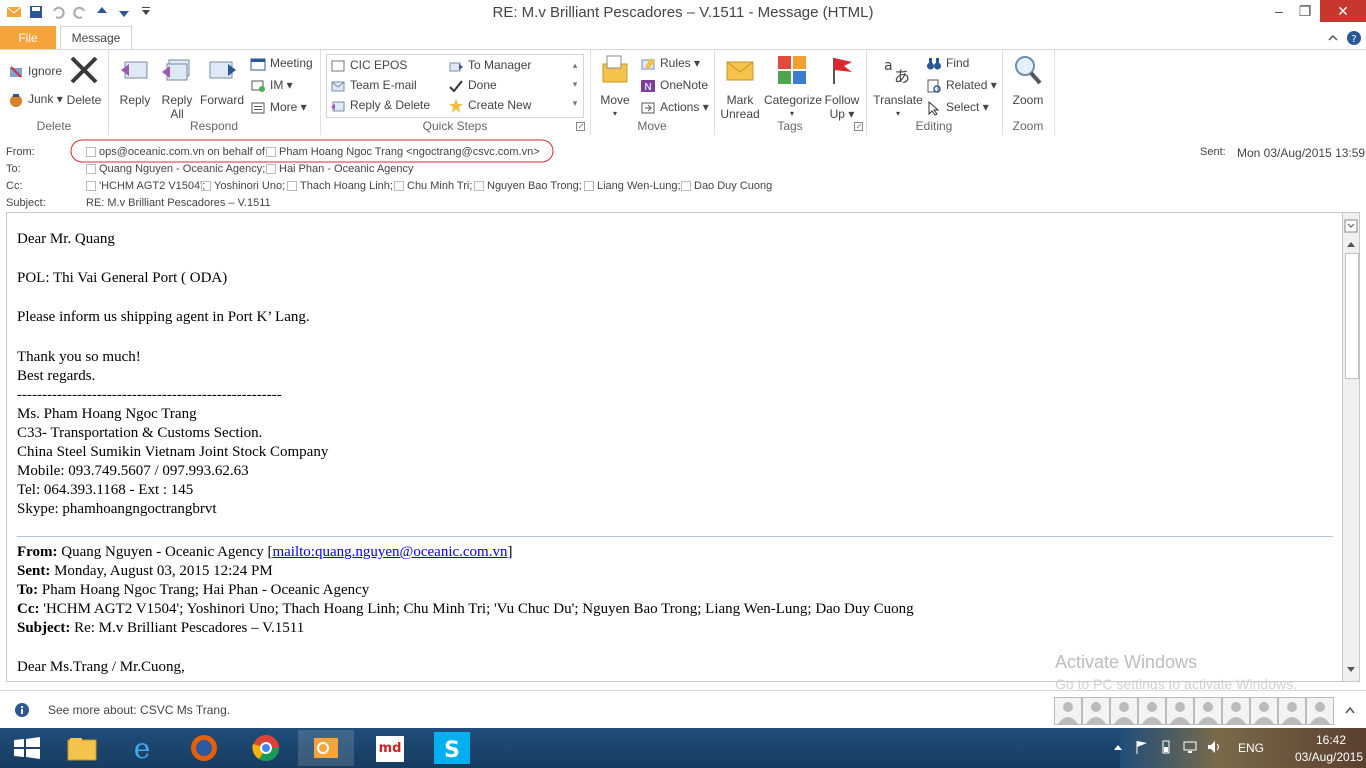  I want to click on svg-text: e, so click(142, 748).